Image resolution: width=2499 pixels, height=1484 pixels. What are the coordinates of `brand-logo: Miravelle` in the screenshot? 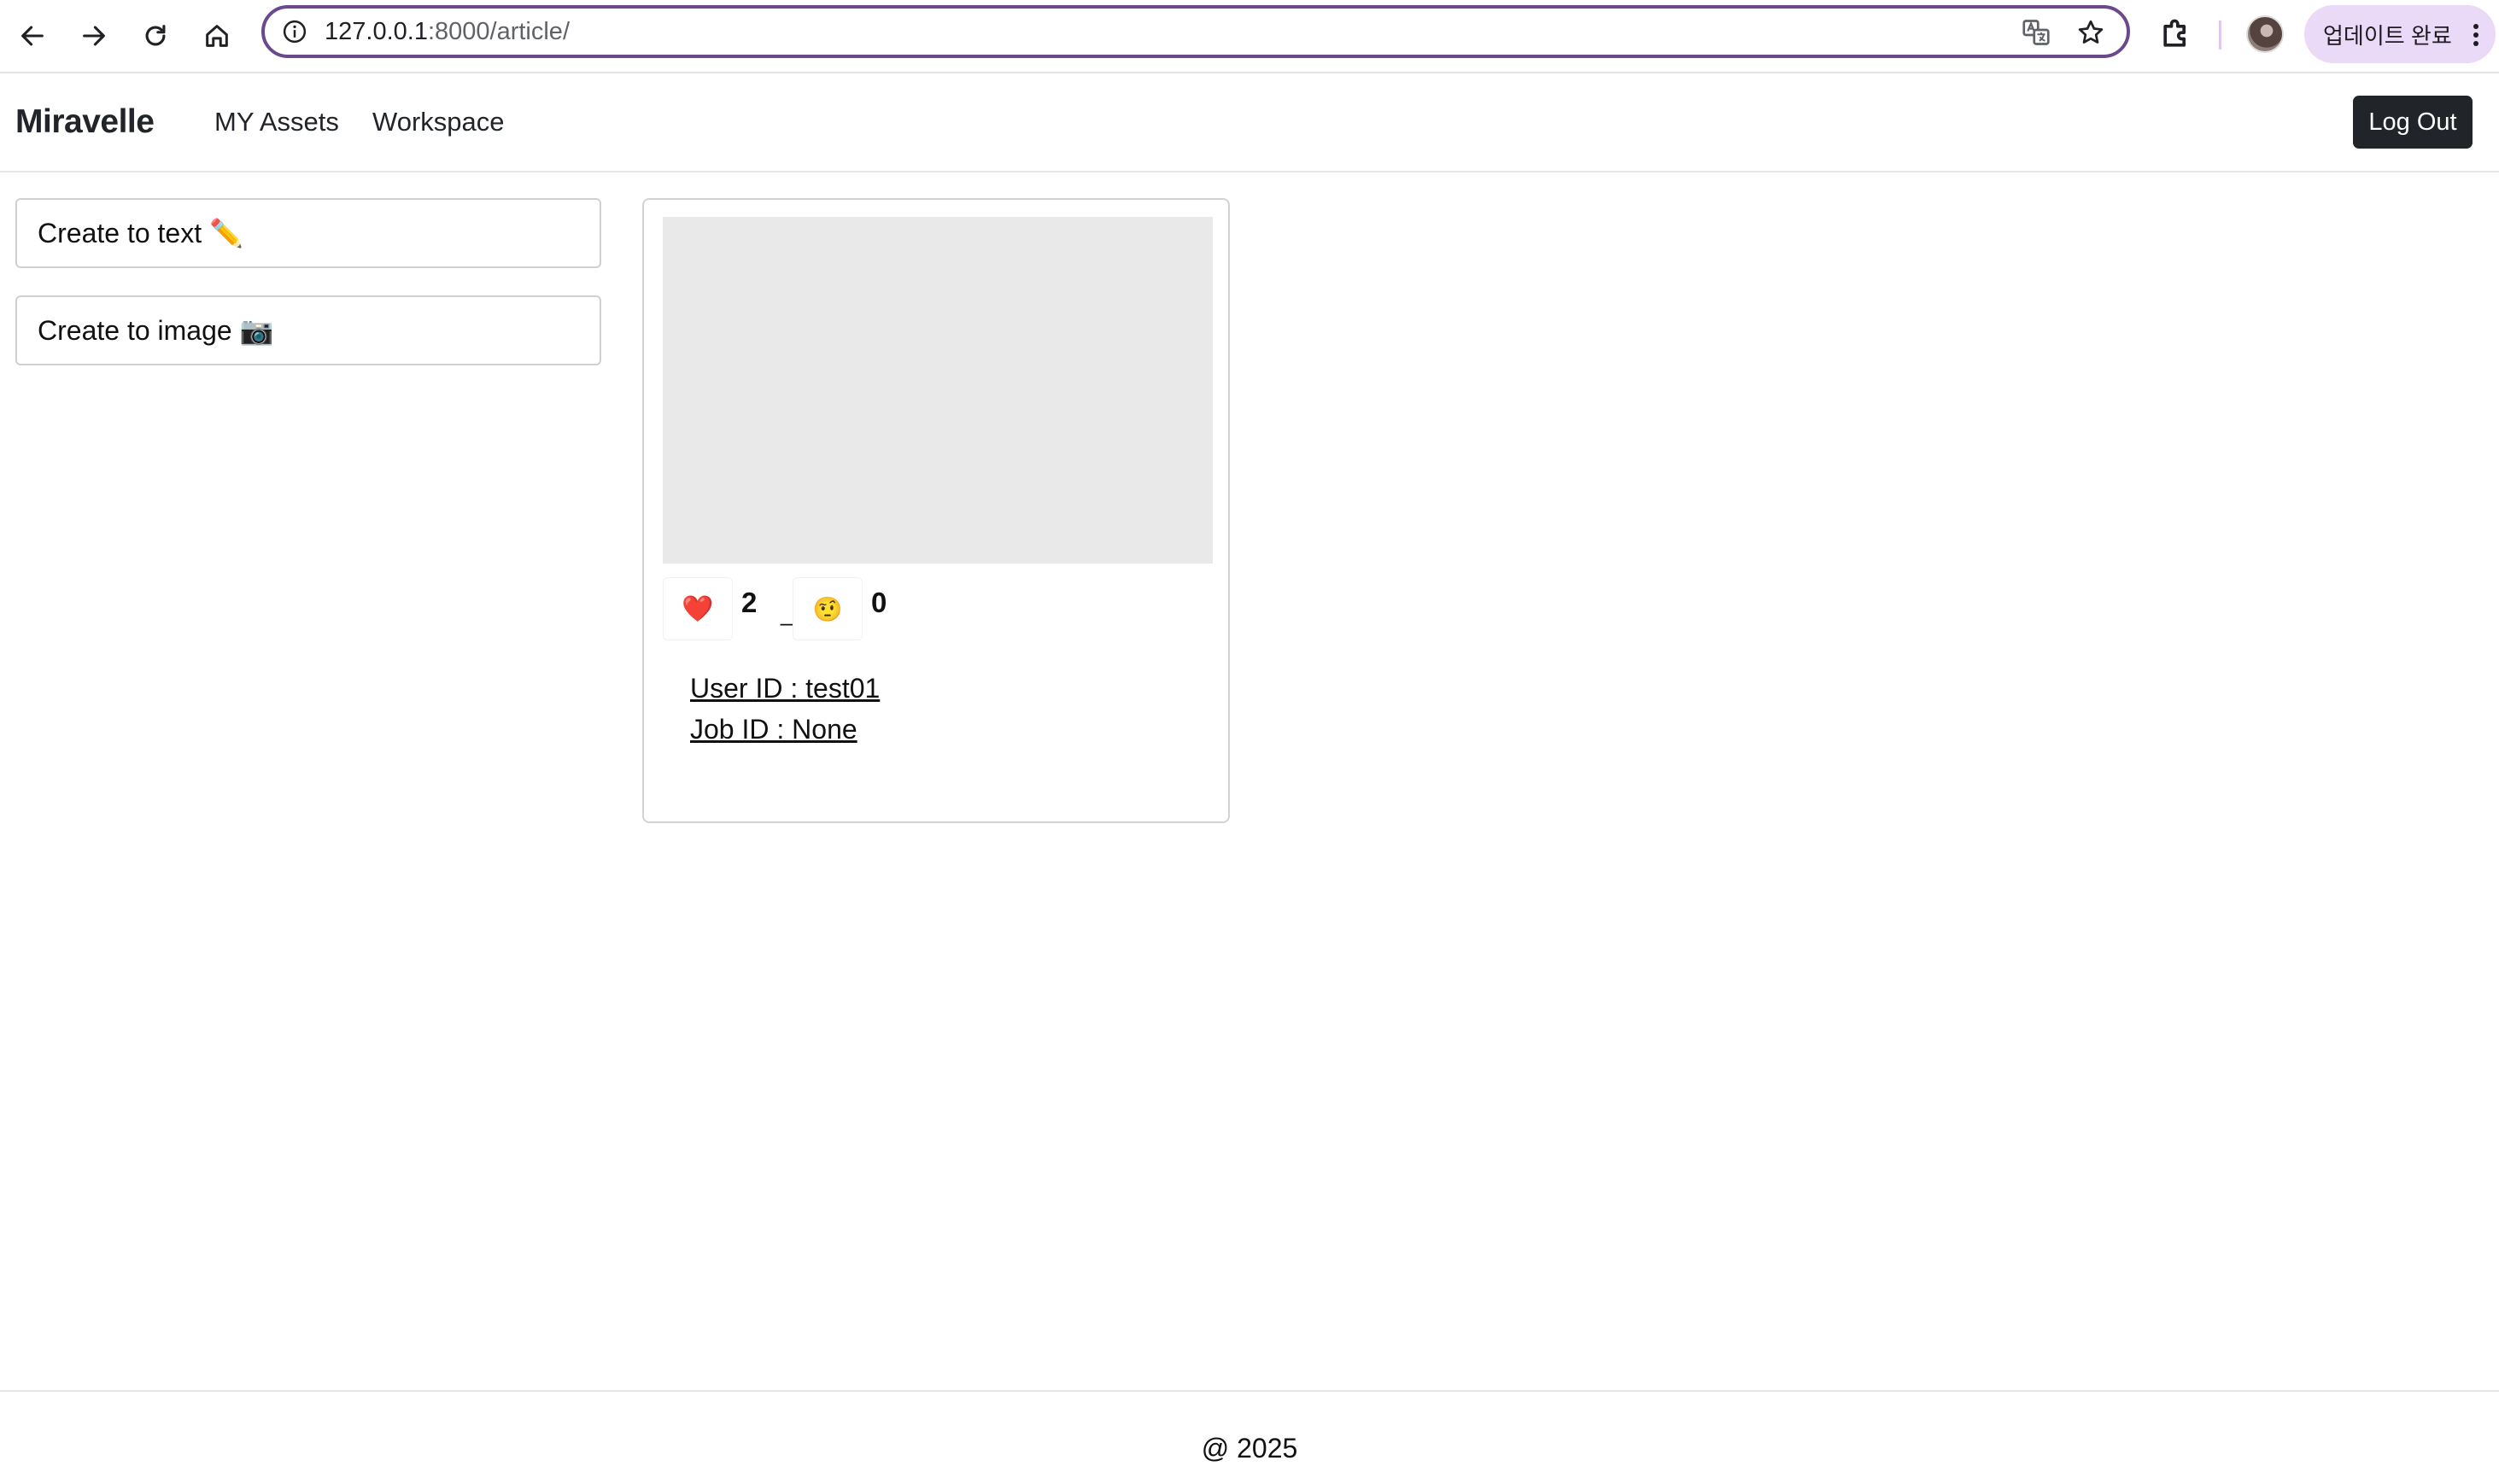 It's located at (85, 122).